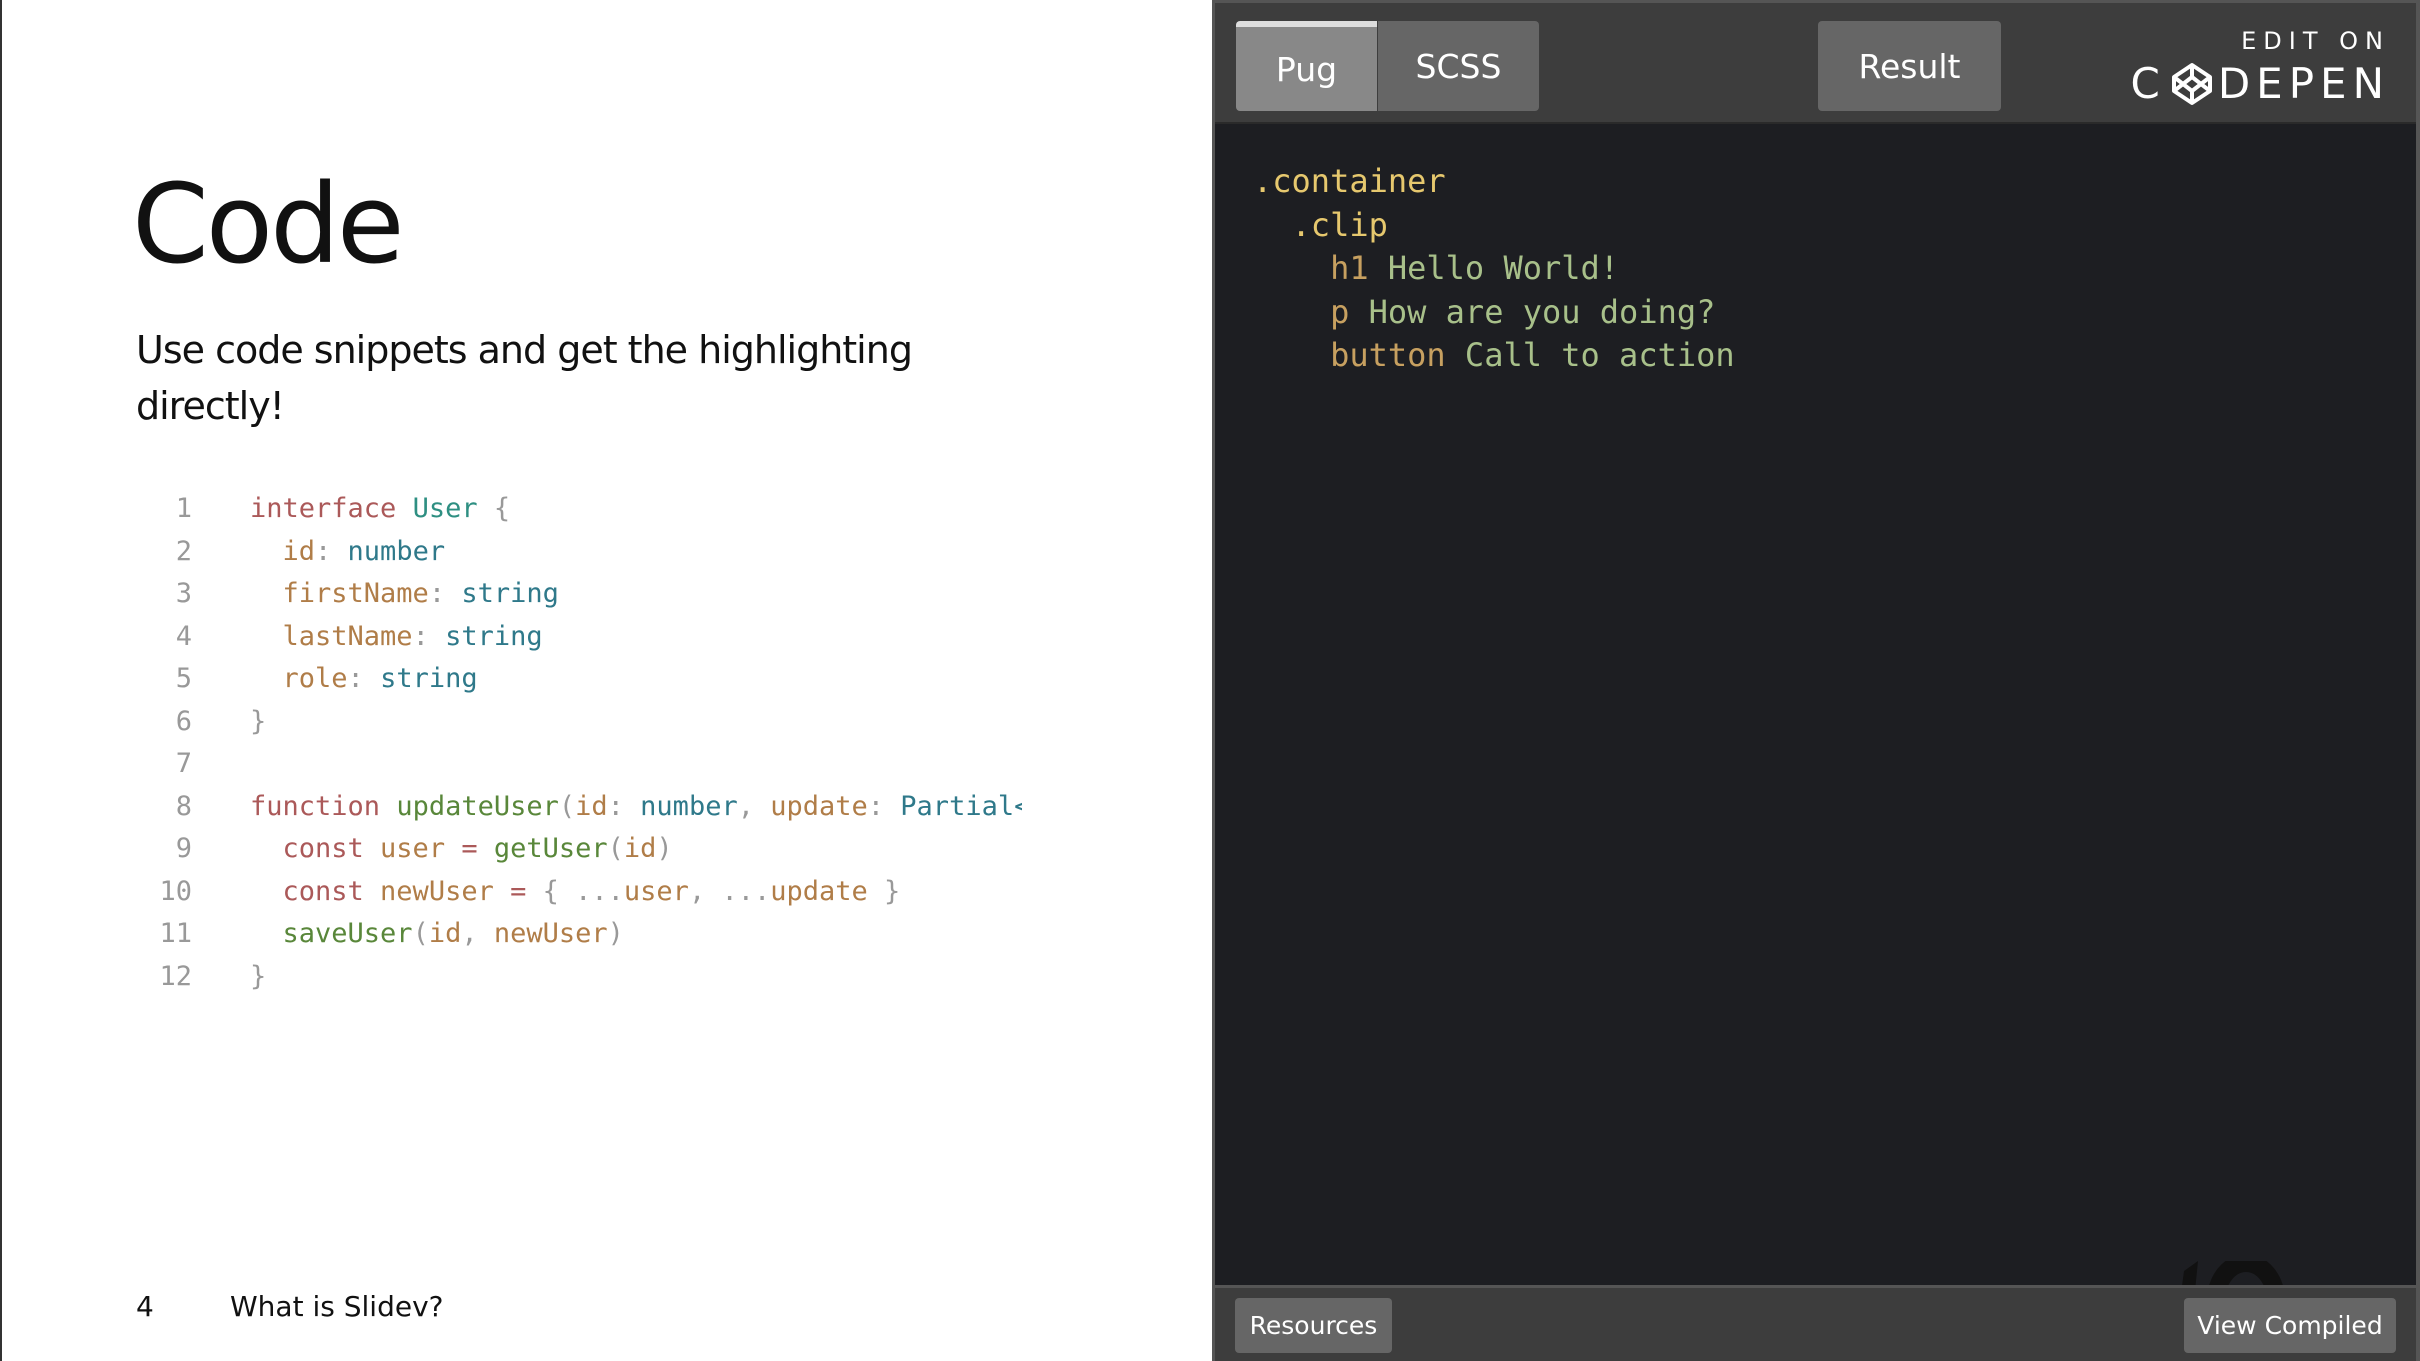 This screenshot has width=2420, height=1361. Describe the element at coordinates (1815, 62) in the screenshot. I see `codepen-header: Pug SCSS Result EDIT ON C DEPEN` at that location.